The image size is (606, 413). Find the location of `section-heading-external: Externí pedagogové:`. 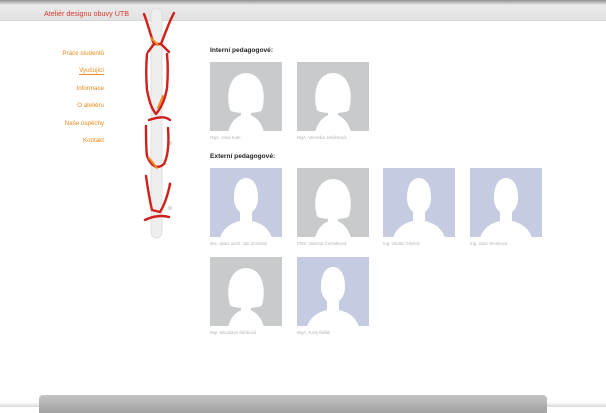

section-heading-external: Externí pedagogové: is located at coordinates (243, 156).